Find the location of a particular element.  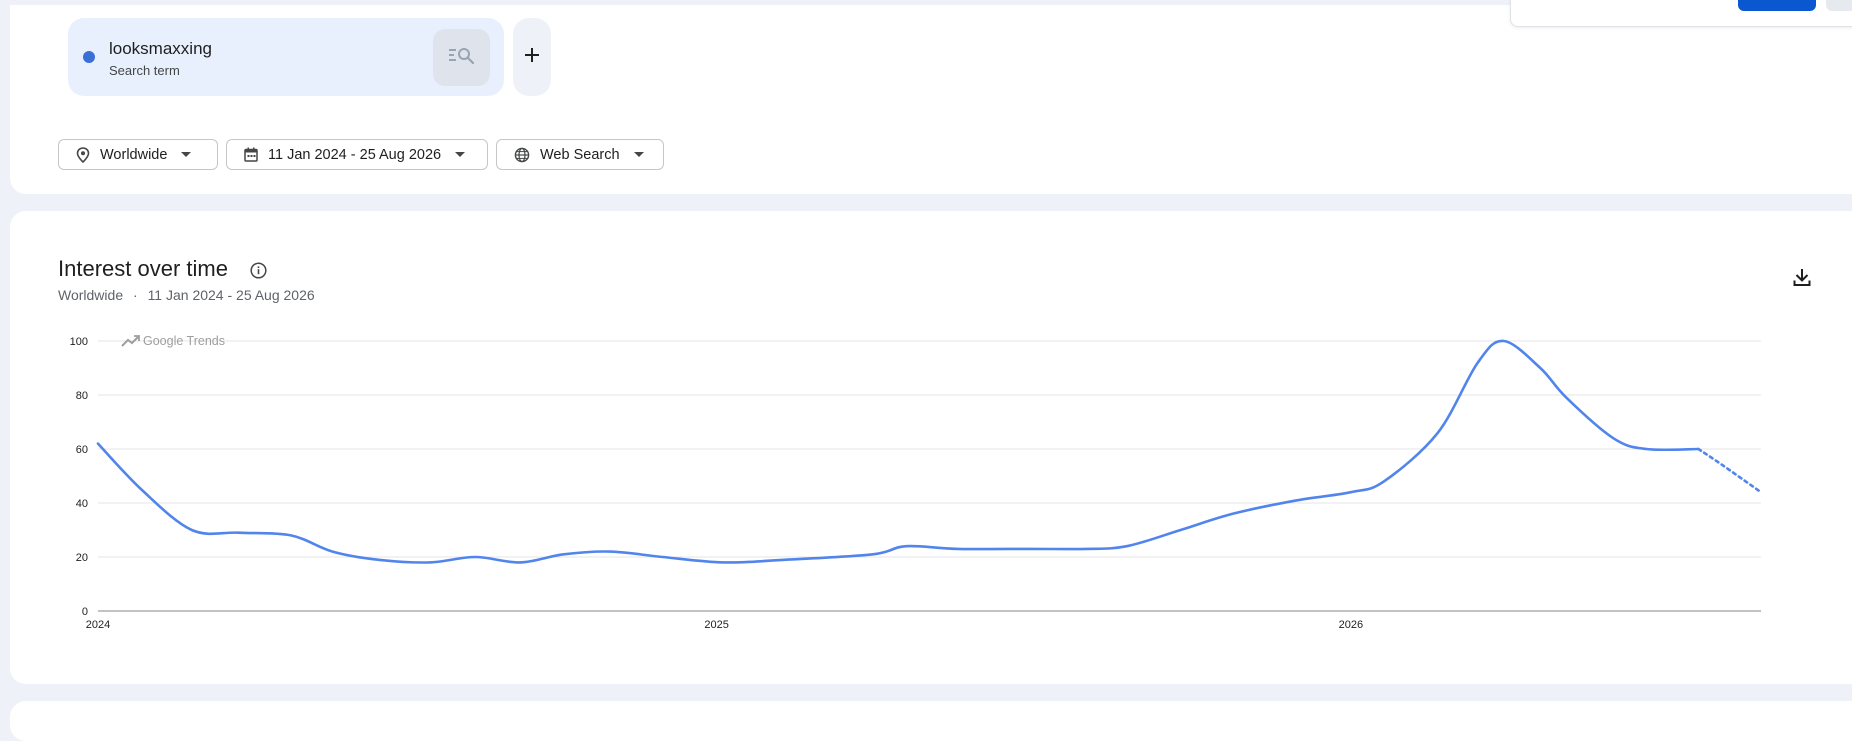

y-tick-label: 80 is located at coordinates (82, 396).